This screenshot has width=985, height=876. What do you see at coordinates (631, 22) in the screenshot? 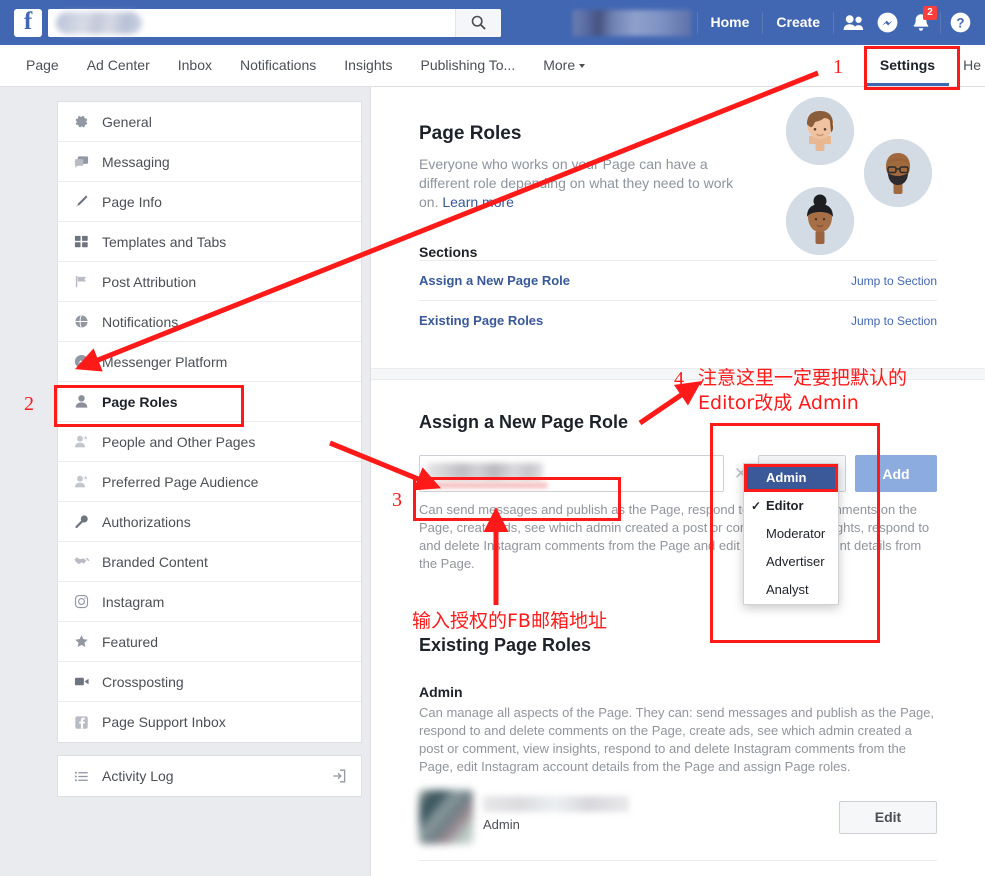
I see `account-name-redacted` at bounding box center [631, 22].